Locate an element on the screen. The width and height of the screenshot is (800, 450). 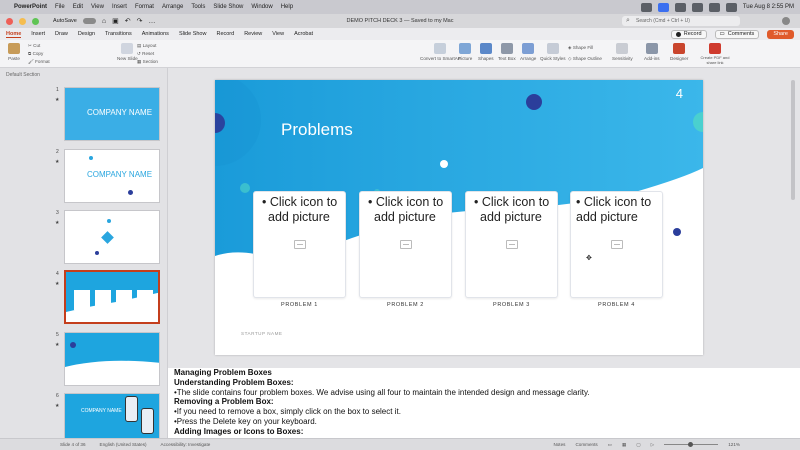
problem-label: PROBLEM 2 is located at coordinates (405, 305).